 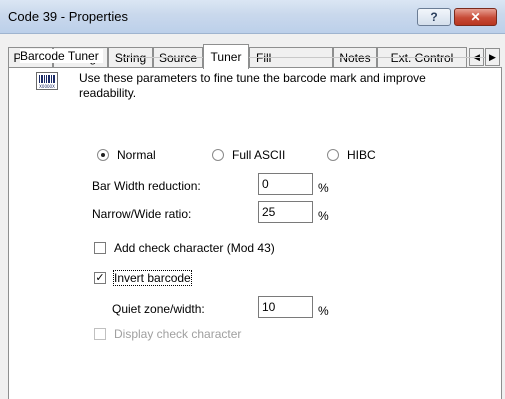 What do you see at coordinates (252, 17) in the screenshot?
I see `title-bar: Code 39 - Properties ? ✕` at bounding box center [252, 17].